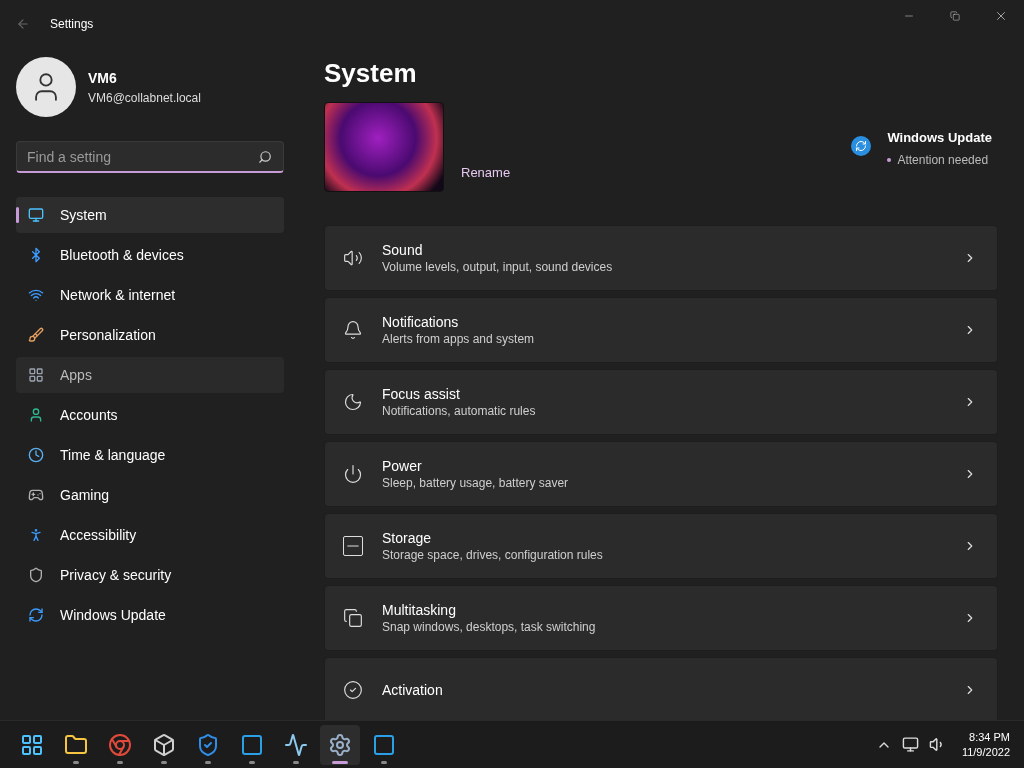  What do you see at coordinates (475, 483) in the screenshot?
I see `card-subtitle: Sleep, battery usage, battery saver` at bounding box center [475, 483].